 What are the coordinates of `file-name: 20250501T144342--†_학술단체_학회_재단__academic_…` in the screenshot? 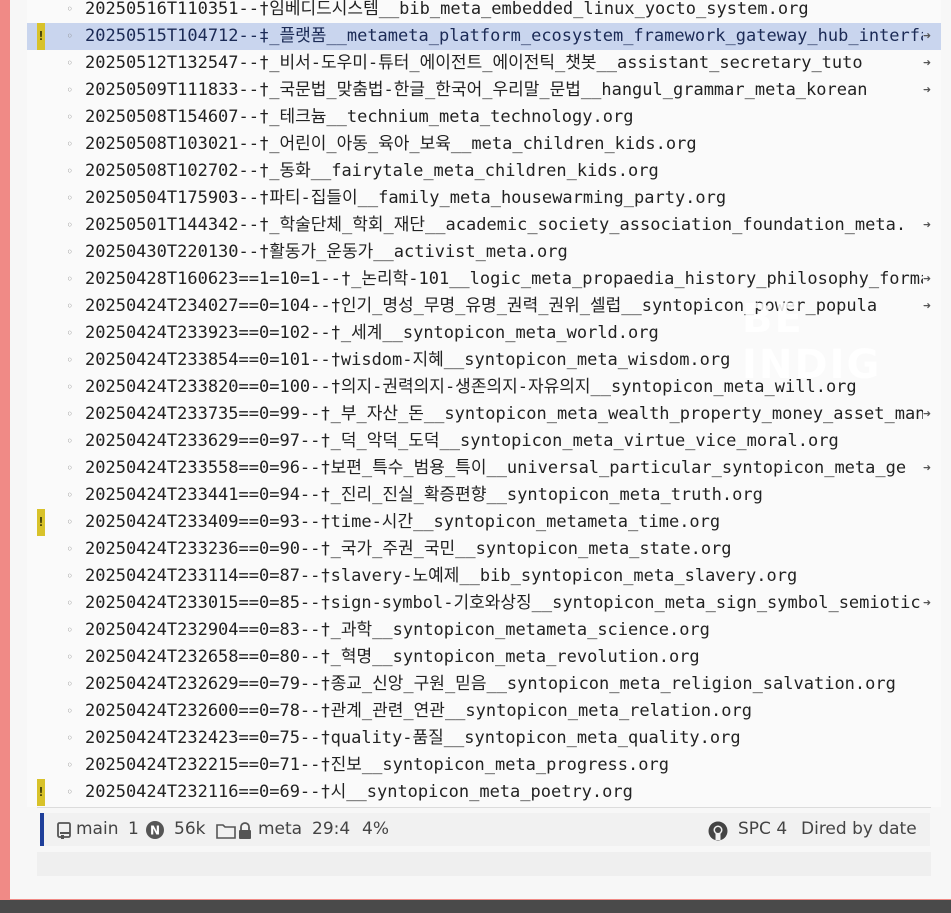 It's located at (504, 225).